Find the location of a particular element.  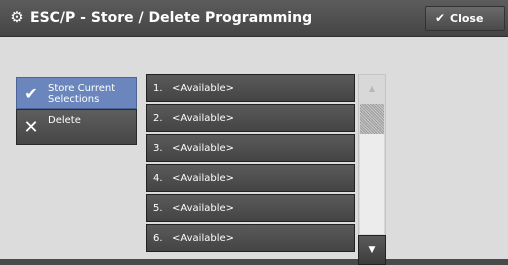

x-icon: ✕ is located at coordinates (31, 127).